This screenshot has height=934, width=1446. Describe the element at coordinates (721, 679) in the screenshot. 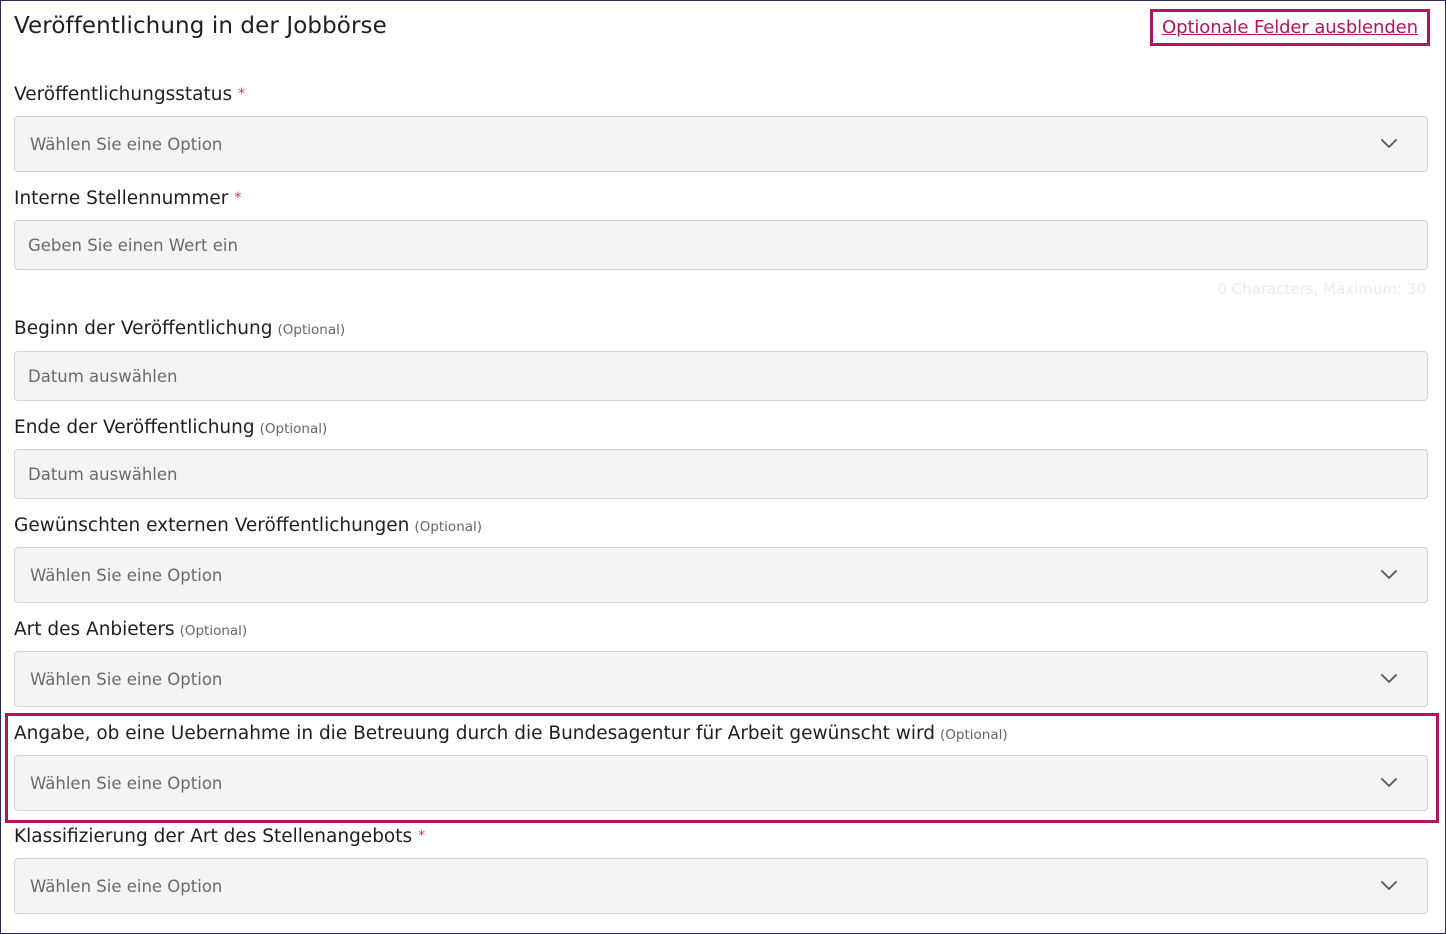

I see `provider-type-select: Wählen Sie eine Option` at that location.